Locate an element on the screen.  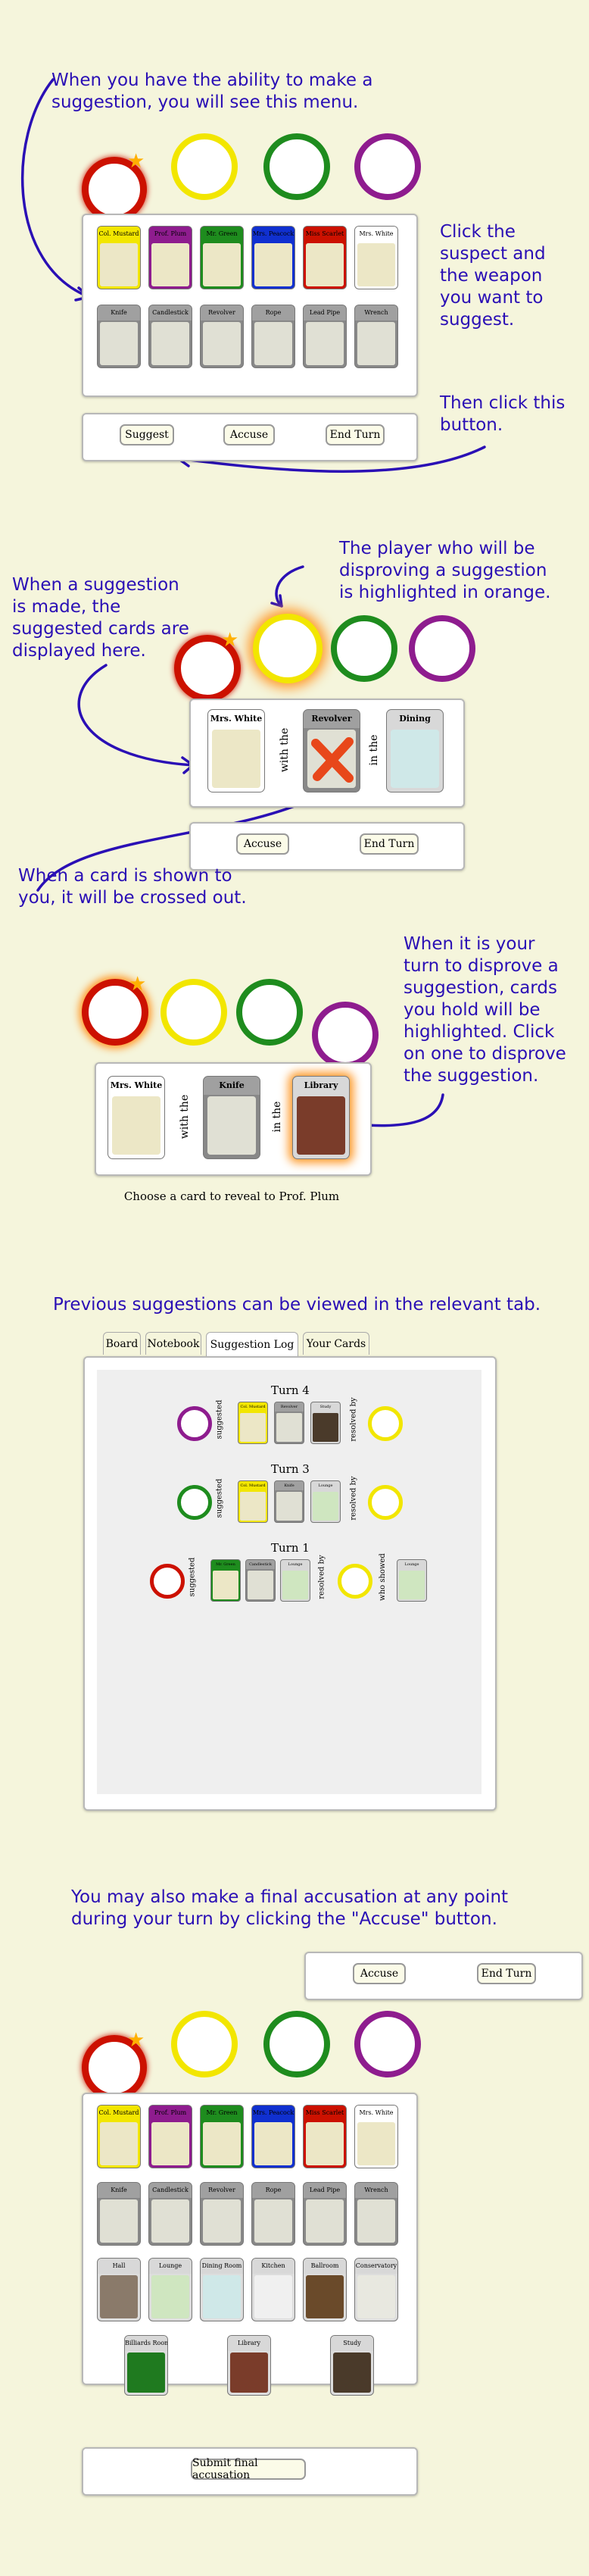
tab-bar: Board Notebook Suggestion Log Your Cards is located at coordinates (242, 1344).